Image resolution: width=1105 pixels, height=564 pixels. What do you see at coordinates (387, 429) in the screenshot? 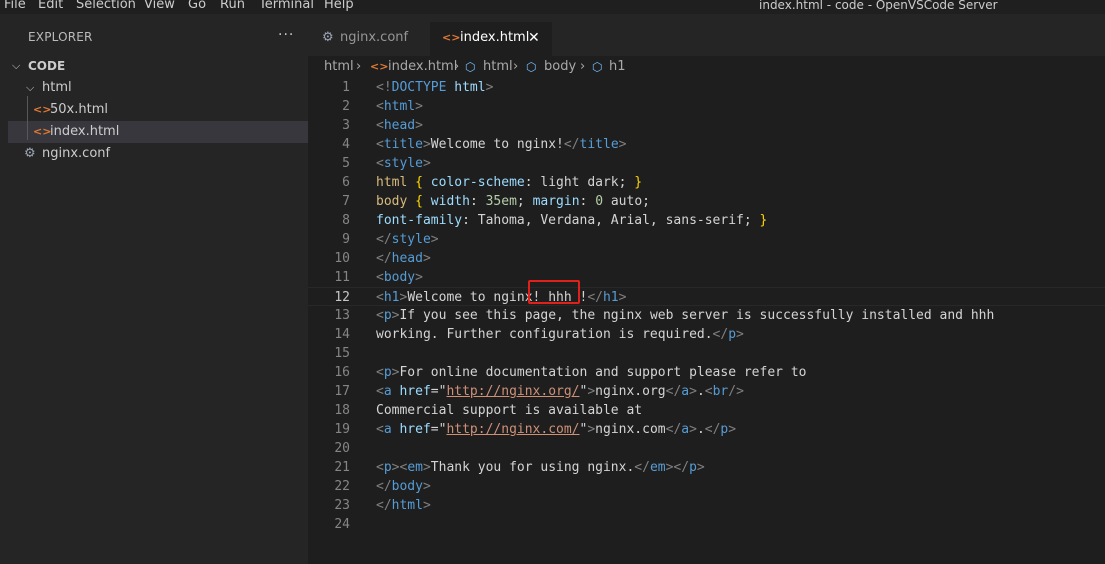
I see `code-token: a` at bounding box center [387, 429].